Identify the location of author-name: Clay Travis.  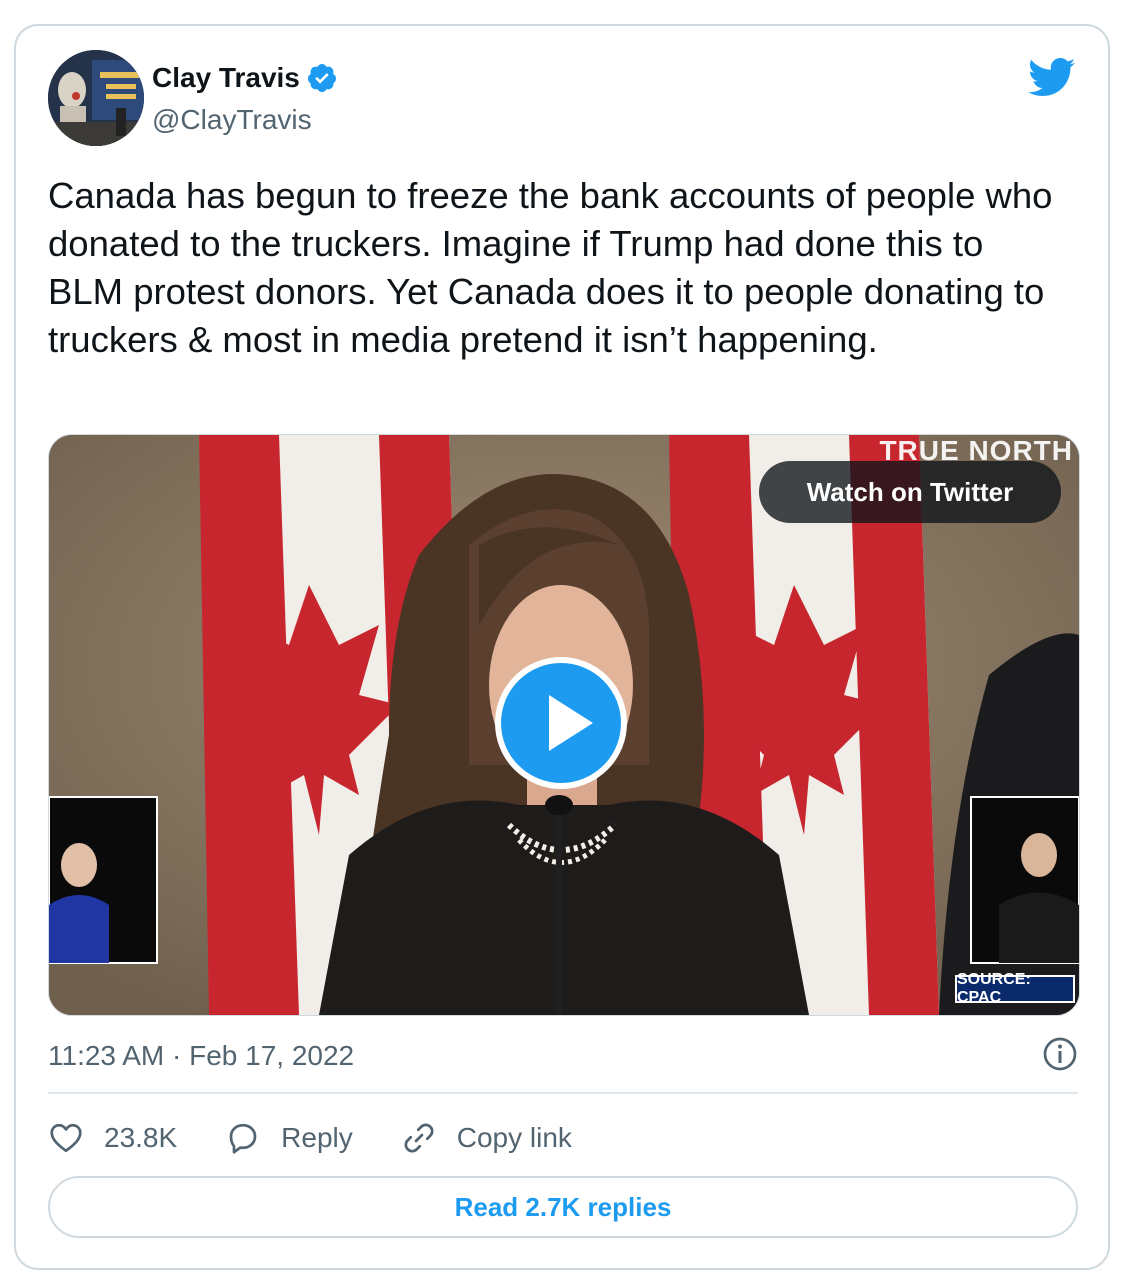
(226, 78).